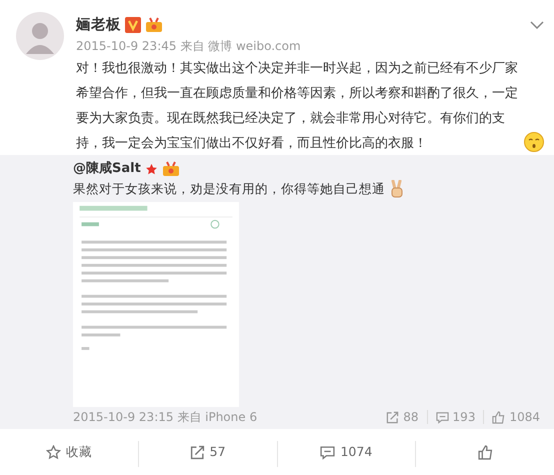 The width and height of the screenshot is (554, 475). I want to click on avatar, so click(40, 36).